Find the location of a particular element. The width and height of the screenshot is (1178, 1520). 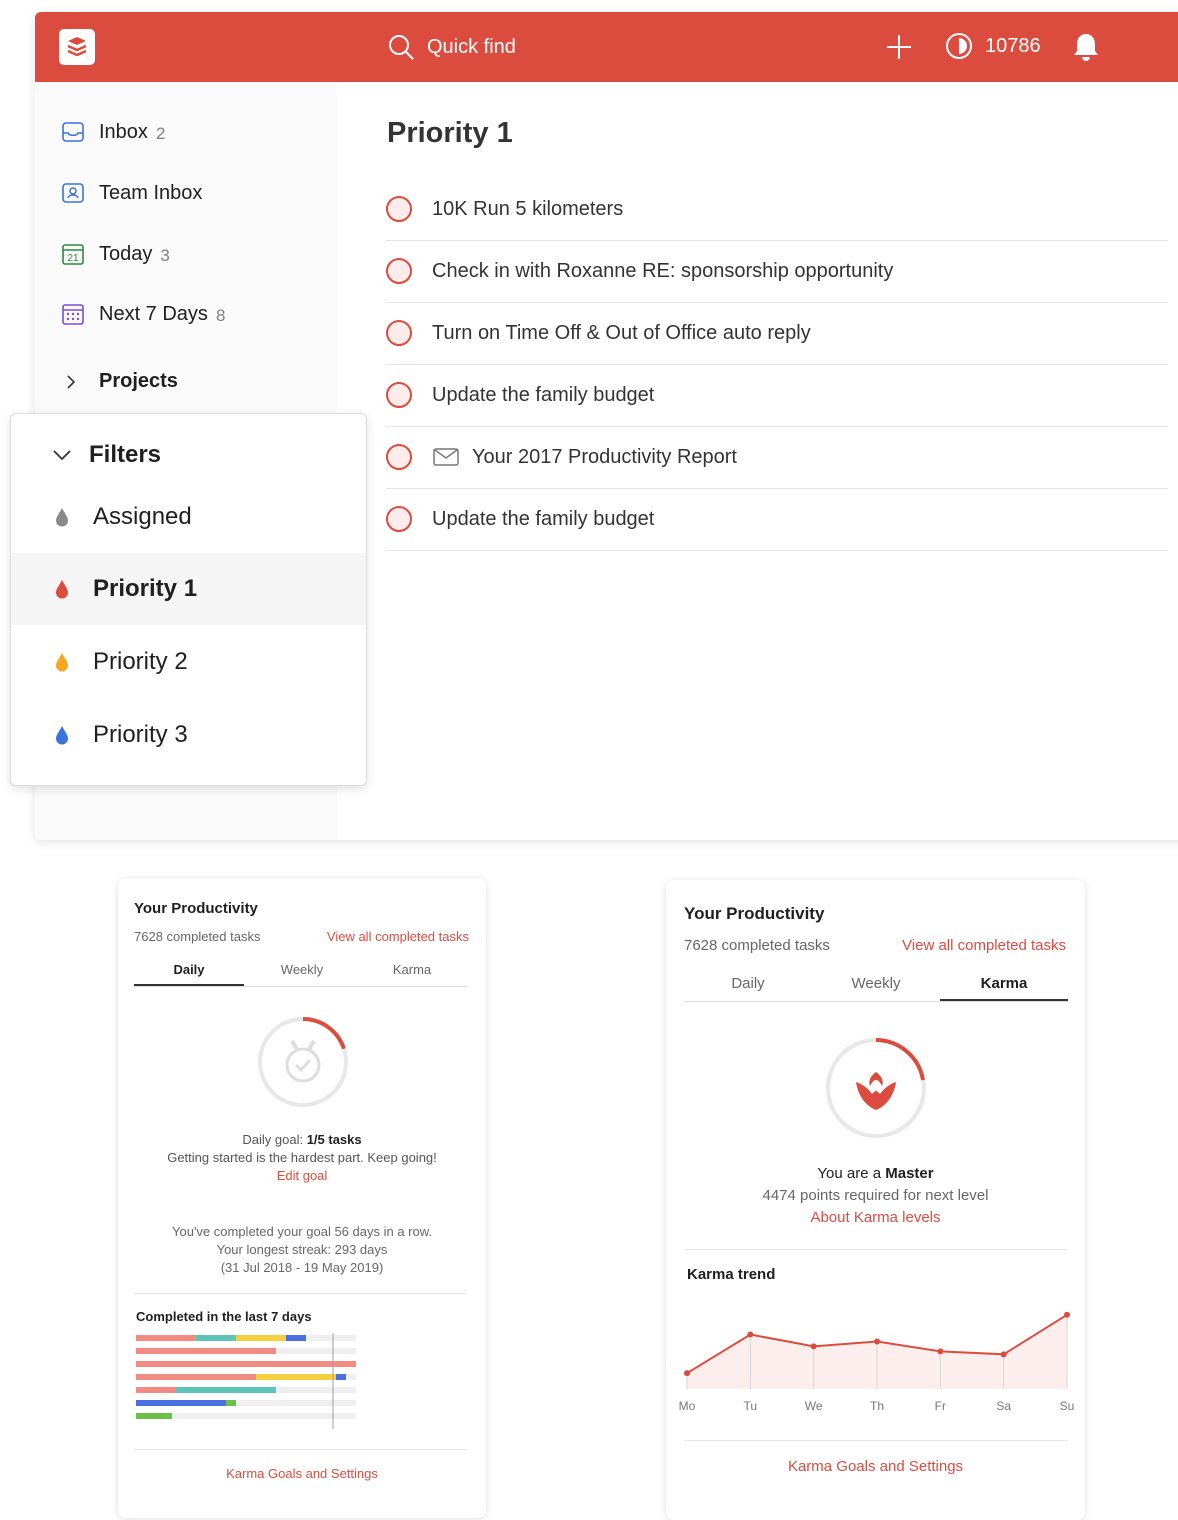

tab-active-indicator is located at coordinates (189, 985).